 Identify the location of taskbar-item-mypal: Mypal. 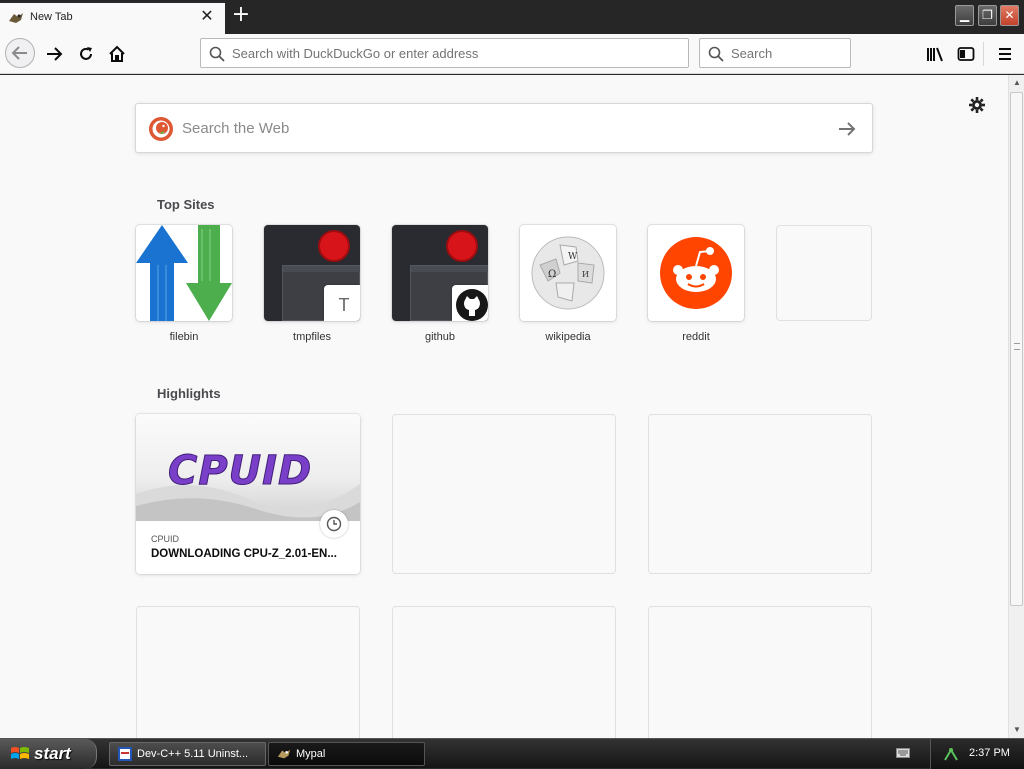
(346, 754).